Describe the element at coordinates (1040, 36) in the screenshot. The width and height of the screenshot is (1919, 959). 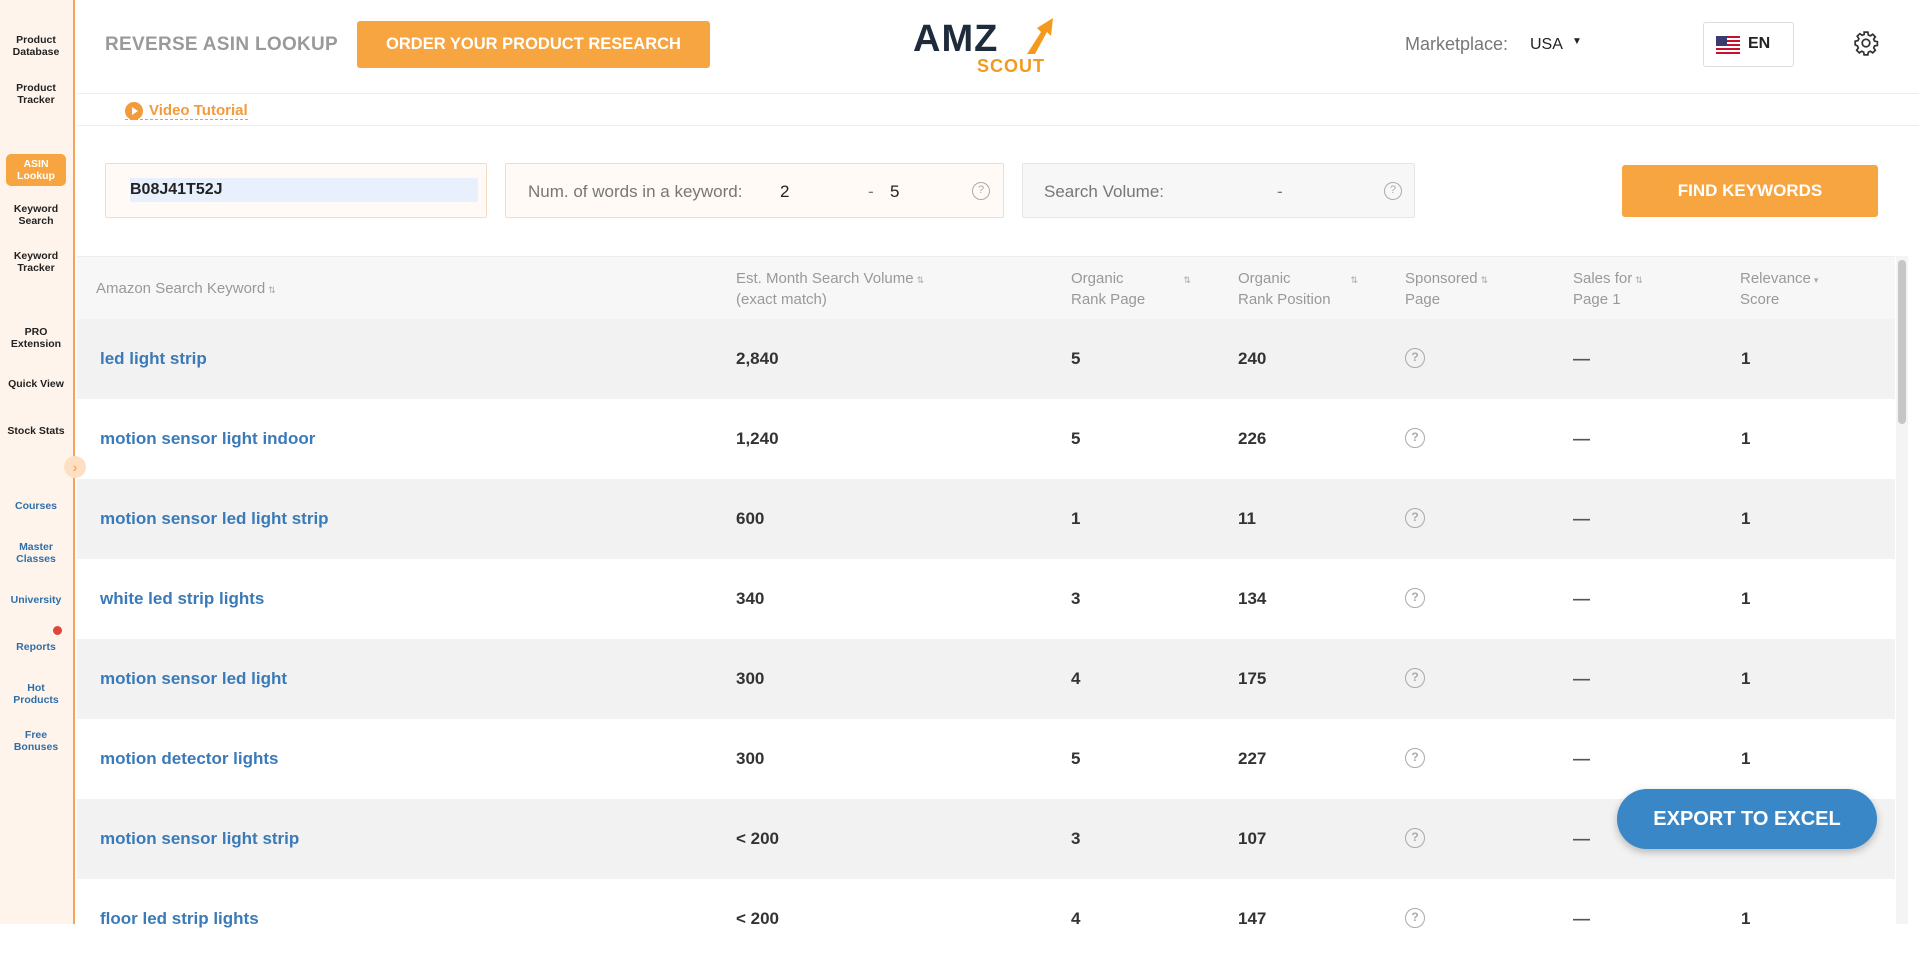
I see `logo-arrow-icon` at that location.